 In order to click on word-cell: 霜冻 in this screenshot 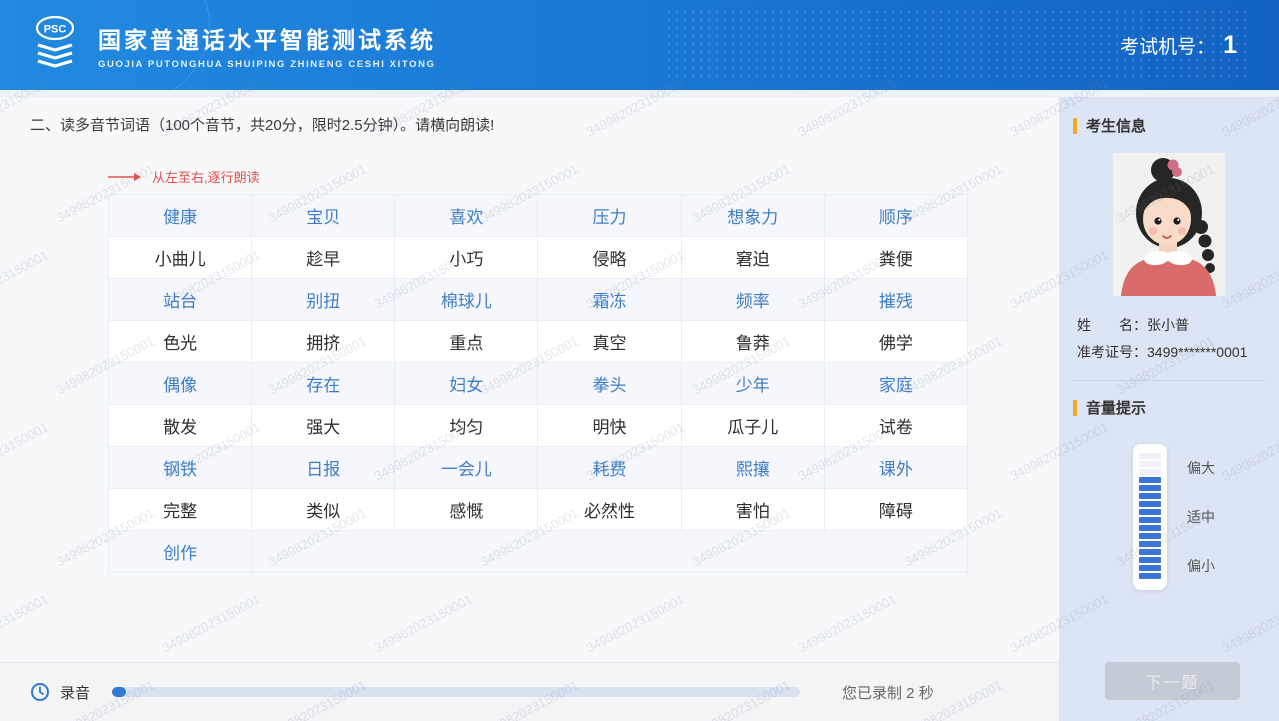, I will do `click(609, 299)`.